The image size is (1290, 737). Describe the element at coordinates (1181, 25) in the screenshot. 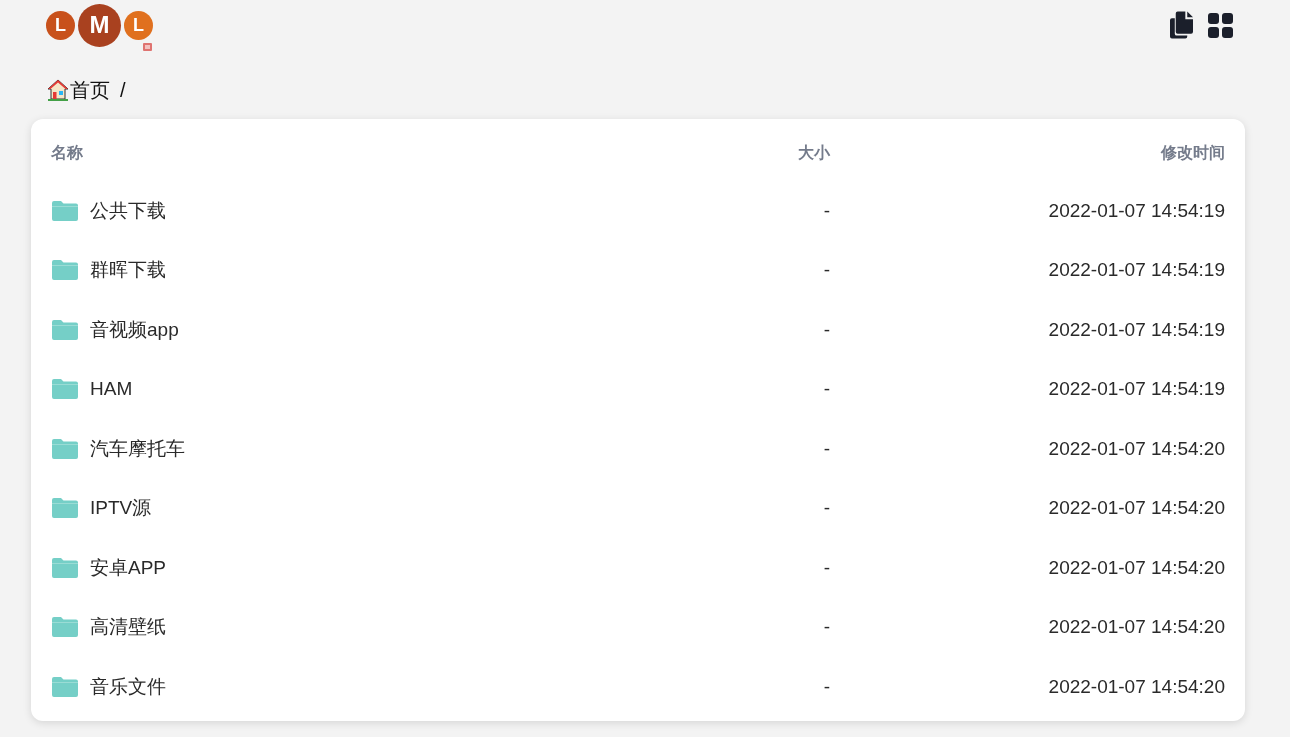

I see `files-icon` at that location.